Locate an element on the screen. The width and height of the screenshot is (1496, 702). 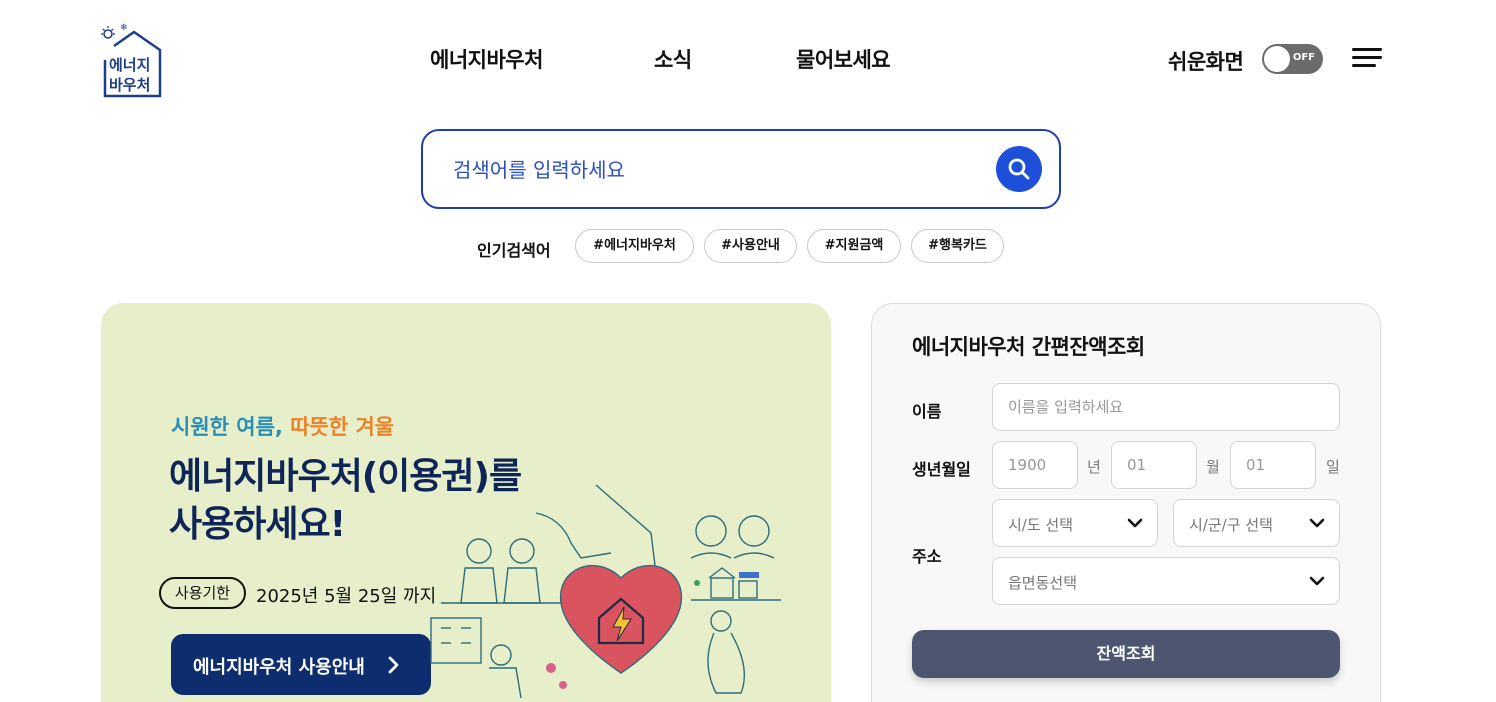
day-unit: 일 is located at coordinates (1333, 467).